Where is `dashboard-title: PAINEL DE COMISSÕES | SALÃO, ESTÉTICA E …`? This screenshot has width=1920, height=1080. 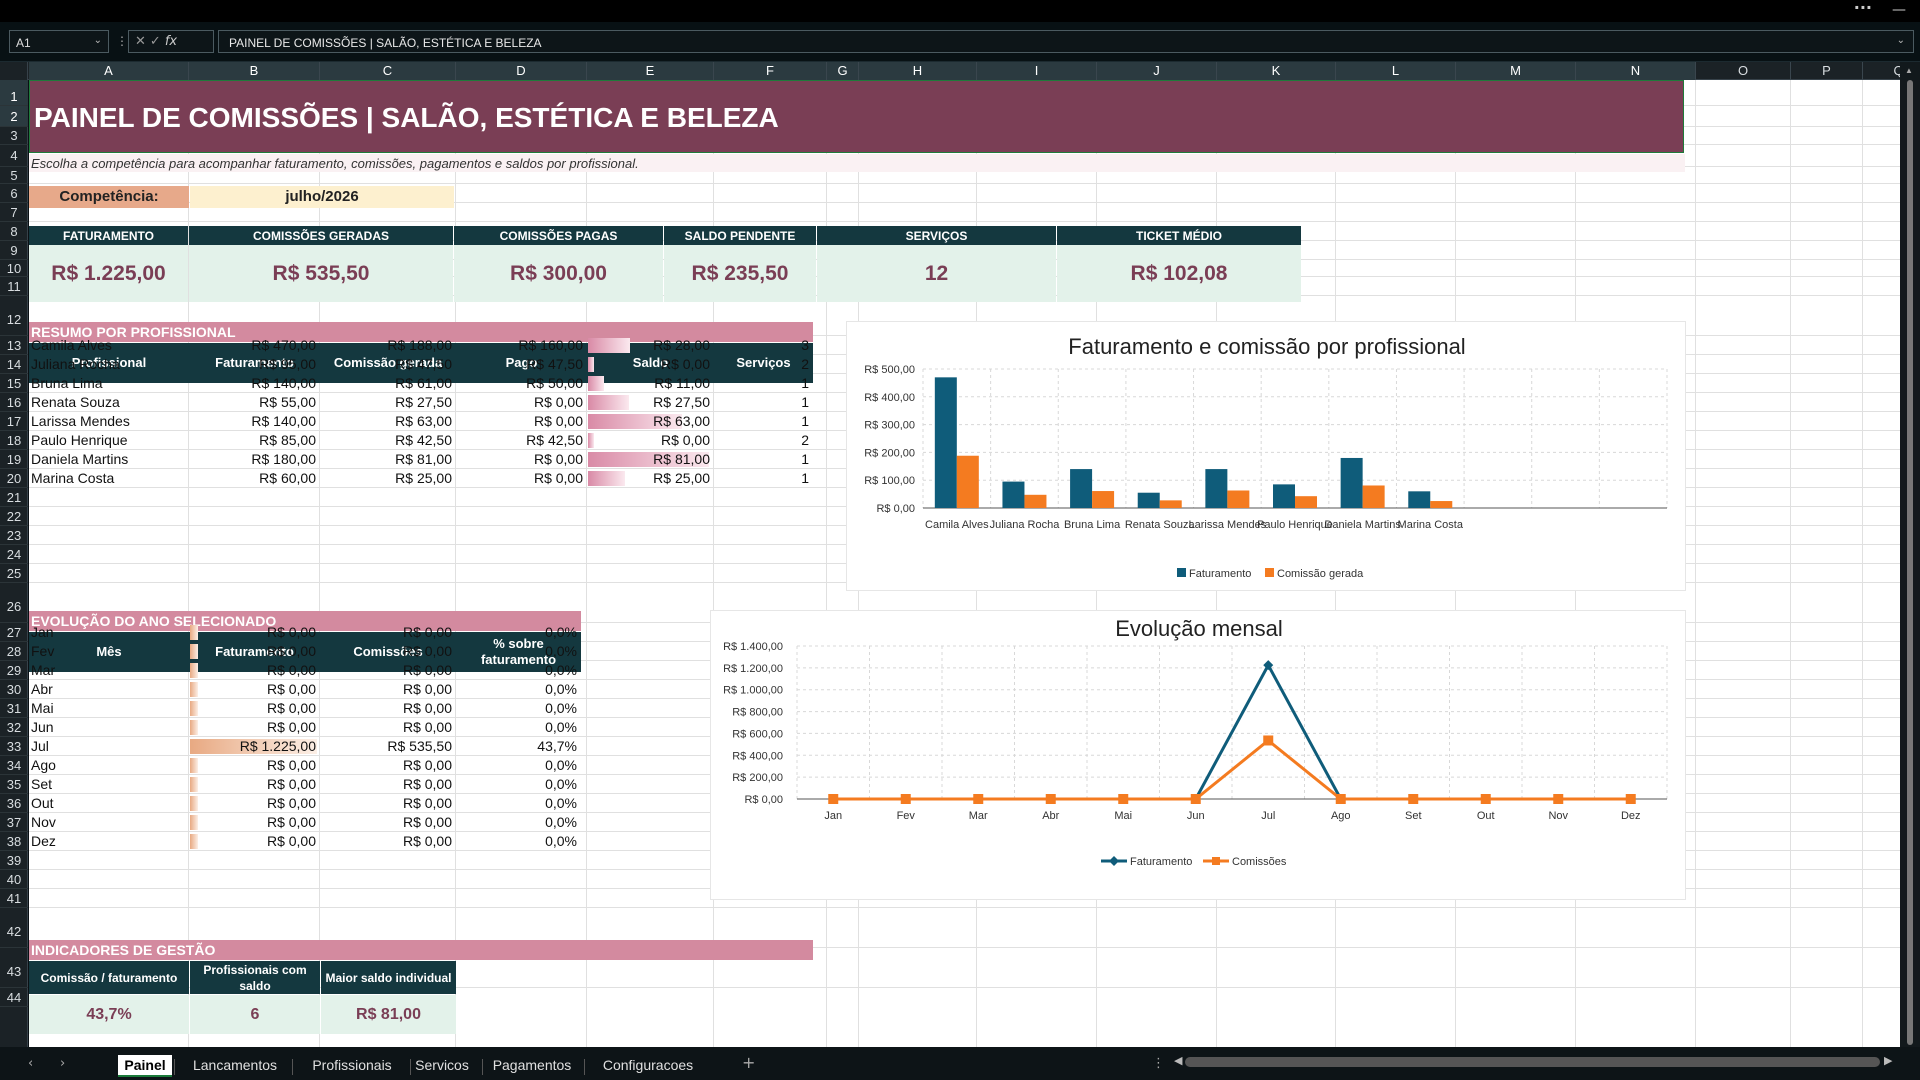
dashboard-title: PAINEL DE COMISSÕES | SALÃO, ESTÉTICA E … is located at coordinates (856, 116).